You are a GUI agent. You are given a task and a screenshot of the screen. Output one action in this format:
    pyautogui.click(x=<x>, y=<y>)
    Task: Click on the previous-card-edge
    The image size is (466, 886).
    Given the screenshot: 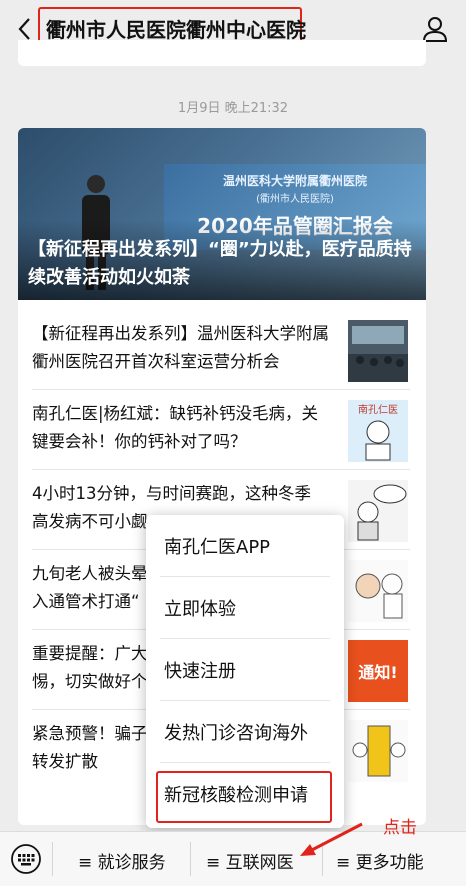 What is the action you would take?
    pyautogui.click(x=222, y=53)
    